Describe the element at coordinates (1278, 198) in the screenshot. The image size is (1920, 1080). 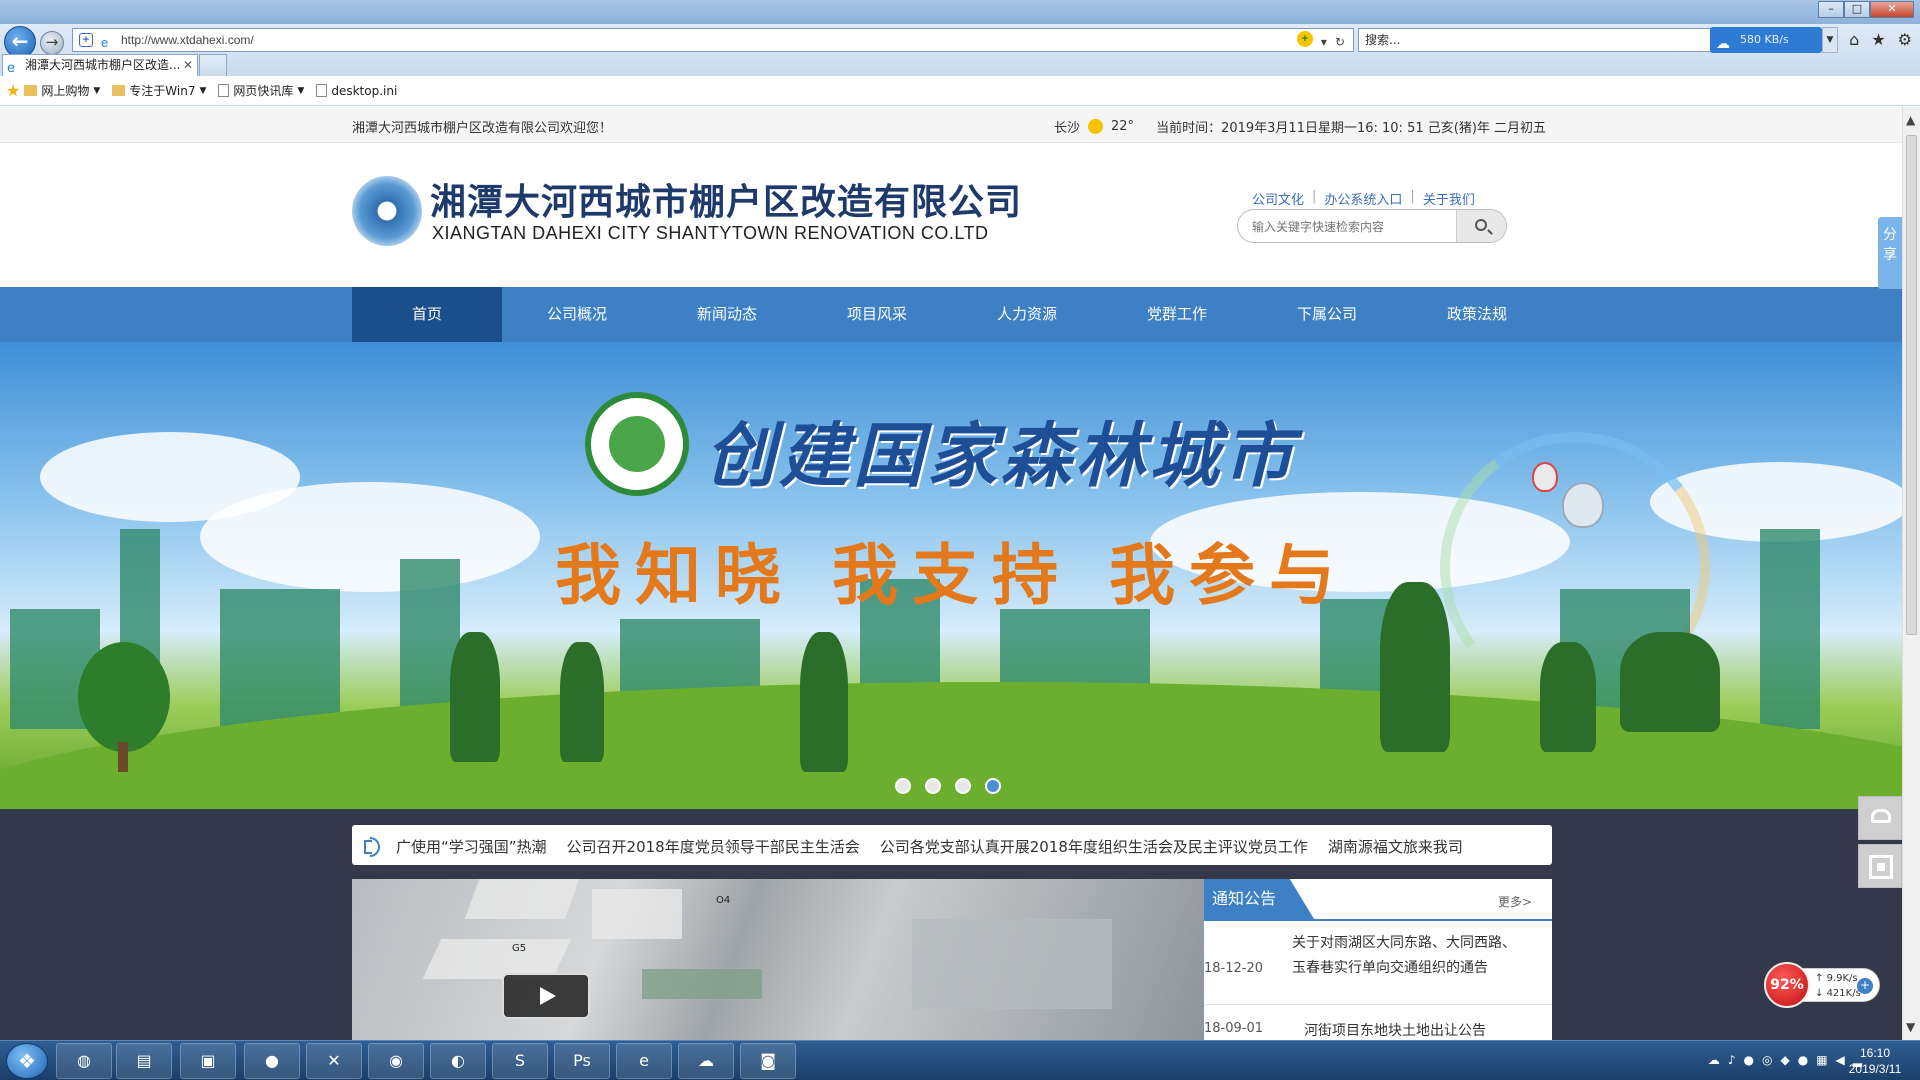
I see `link-company-culture: 公司文化` at that location.